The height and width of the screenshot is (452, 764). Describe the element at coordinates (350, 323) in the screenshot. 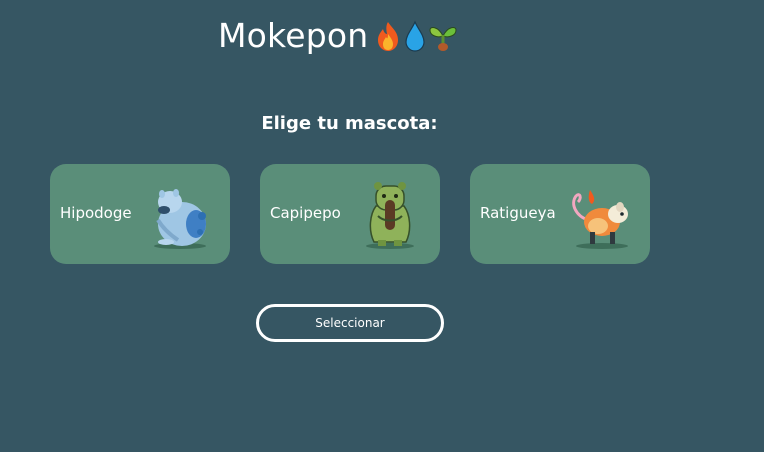

I see `select-pet-button: Seleccionar` at that location.